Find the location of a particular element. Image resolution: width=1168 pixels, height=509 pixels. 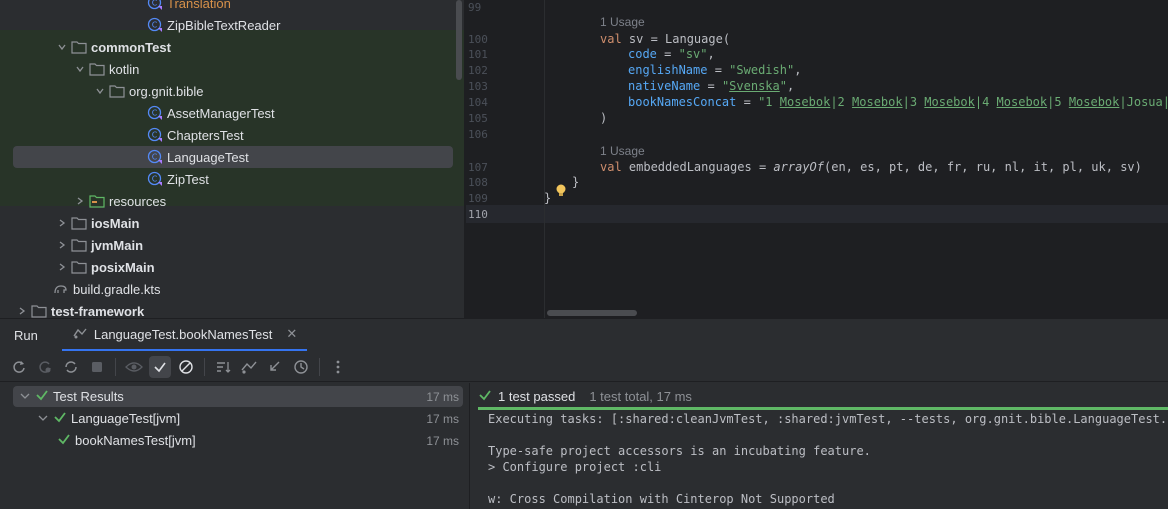

rerun-icon is located at coordinates (19, 367).